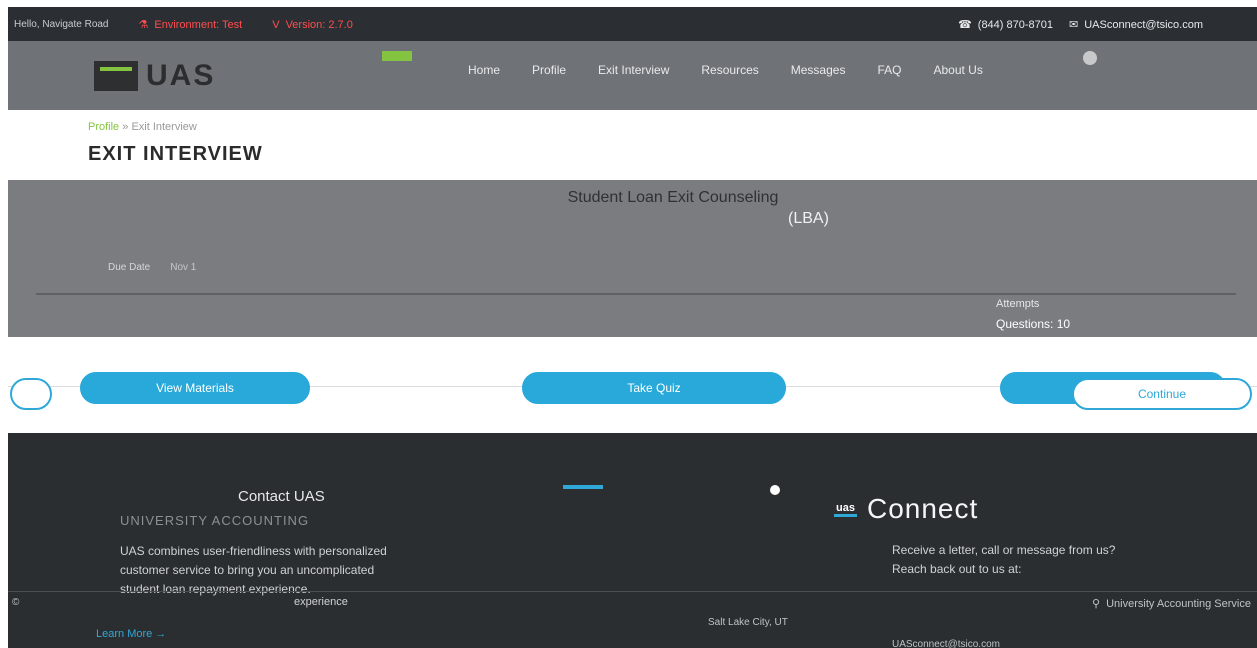 The height and width of the screenshot is (648, 1257). Describe the element at coordinates (164, 127) in the screenshot. I see `breadcrumb-current: Exit Interview` at that location.